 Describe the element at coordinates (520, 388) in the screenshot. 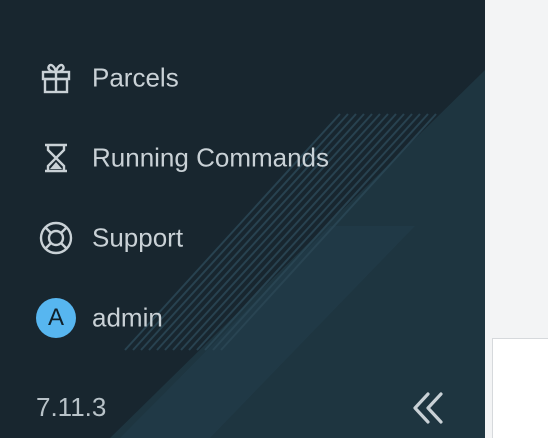

I see `content-card` at that location.